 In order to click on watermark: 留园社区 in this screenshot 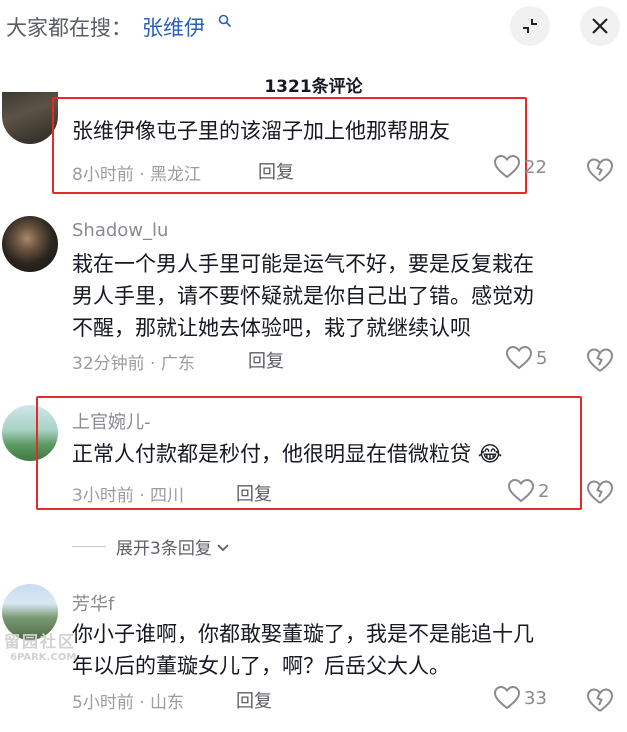, I will do `click(40, 641)`.